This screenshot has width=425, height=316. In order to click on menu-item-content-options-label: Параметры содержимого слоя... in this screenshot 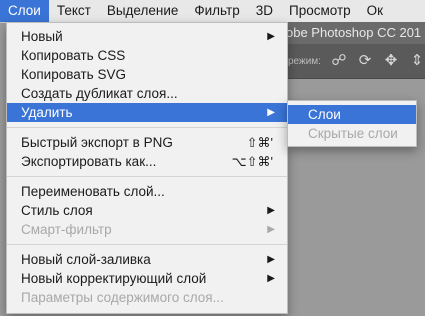, I will do `click(122, 297)`.